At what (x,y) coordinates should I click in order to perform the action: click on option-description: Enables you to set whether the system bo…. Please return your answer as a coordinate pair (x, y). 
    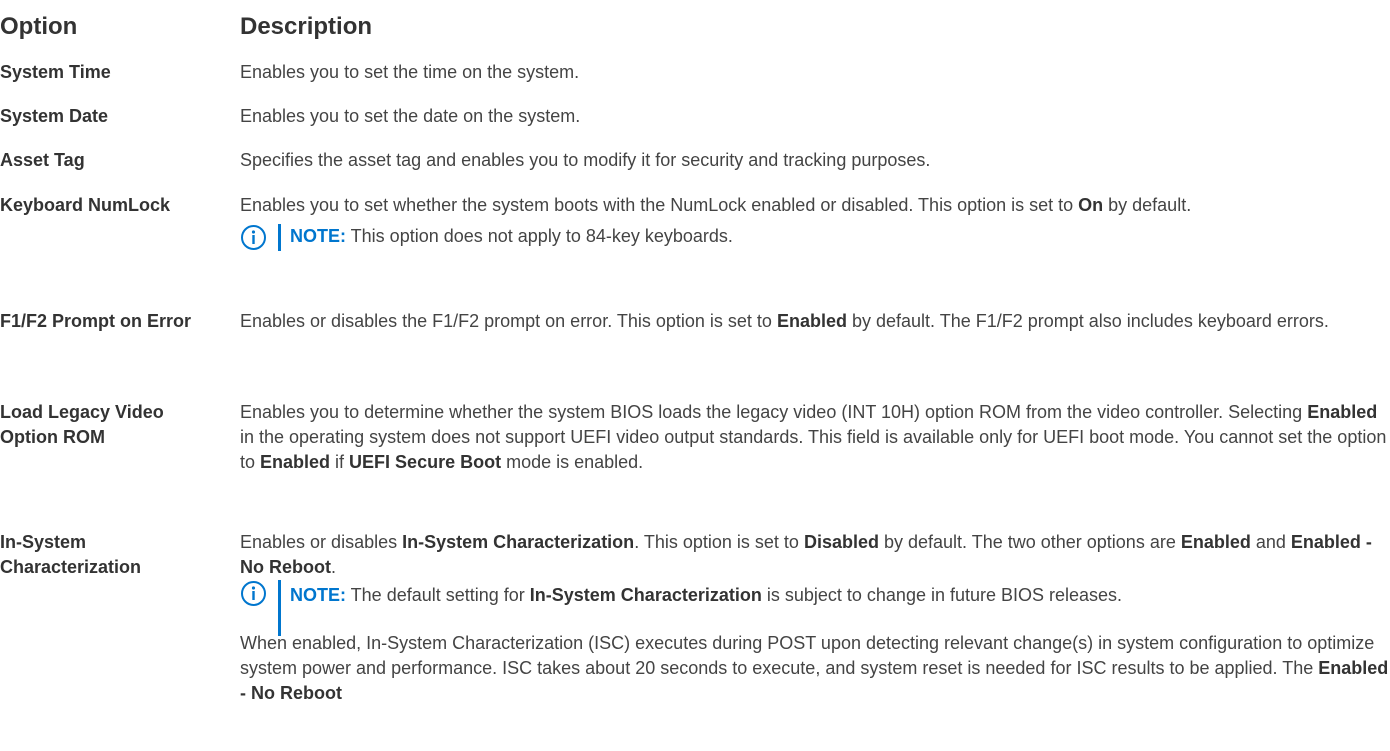
    Looking at the image, I should click on (815, 222).